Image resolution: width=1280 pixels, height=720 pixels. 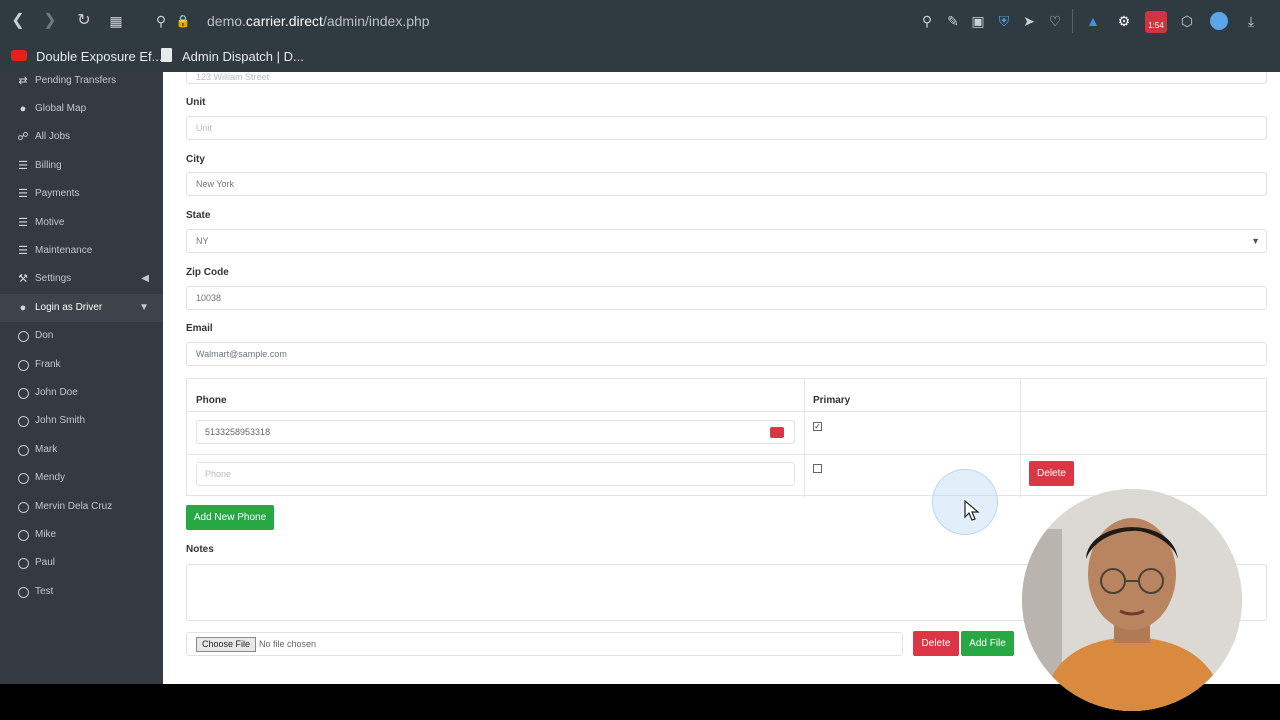 I want to click on email-label: Email, so click(x=199, y=328).